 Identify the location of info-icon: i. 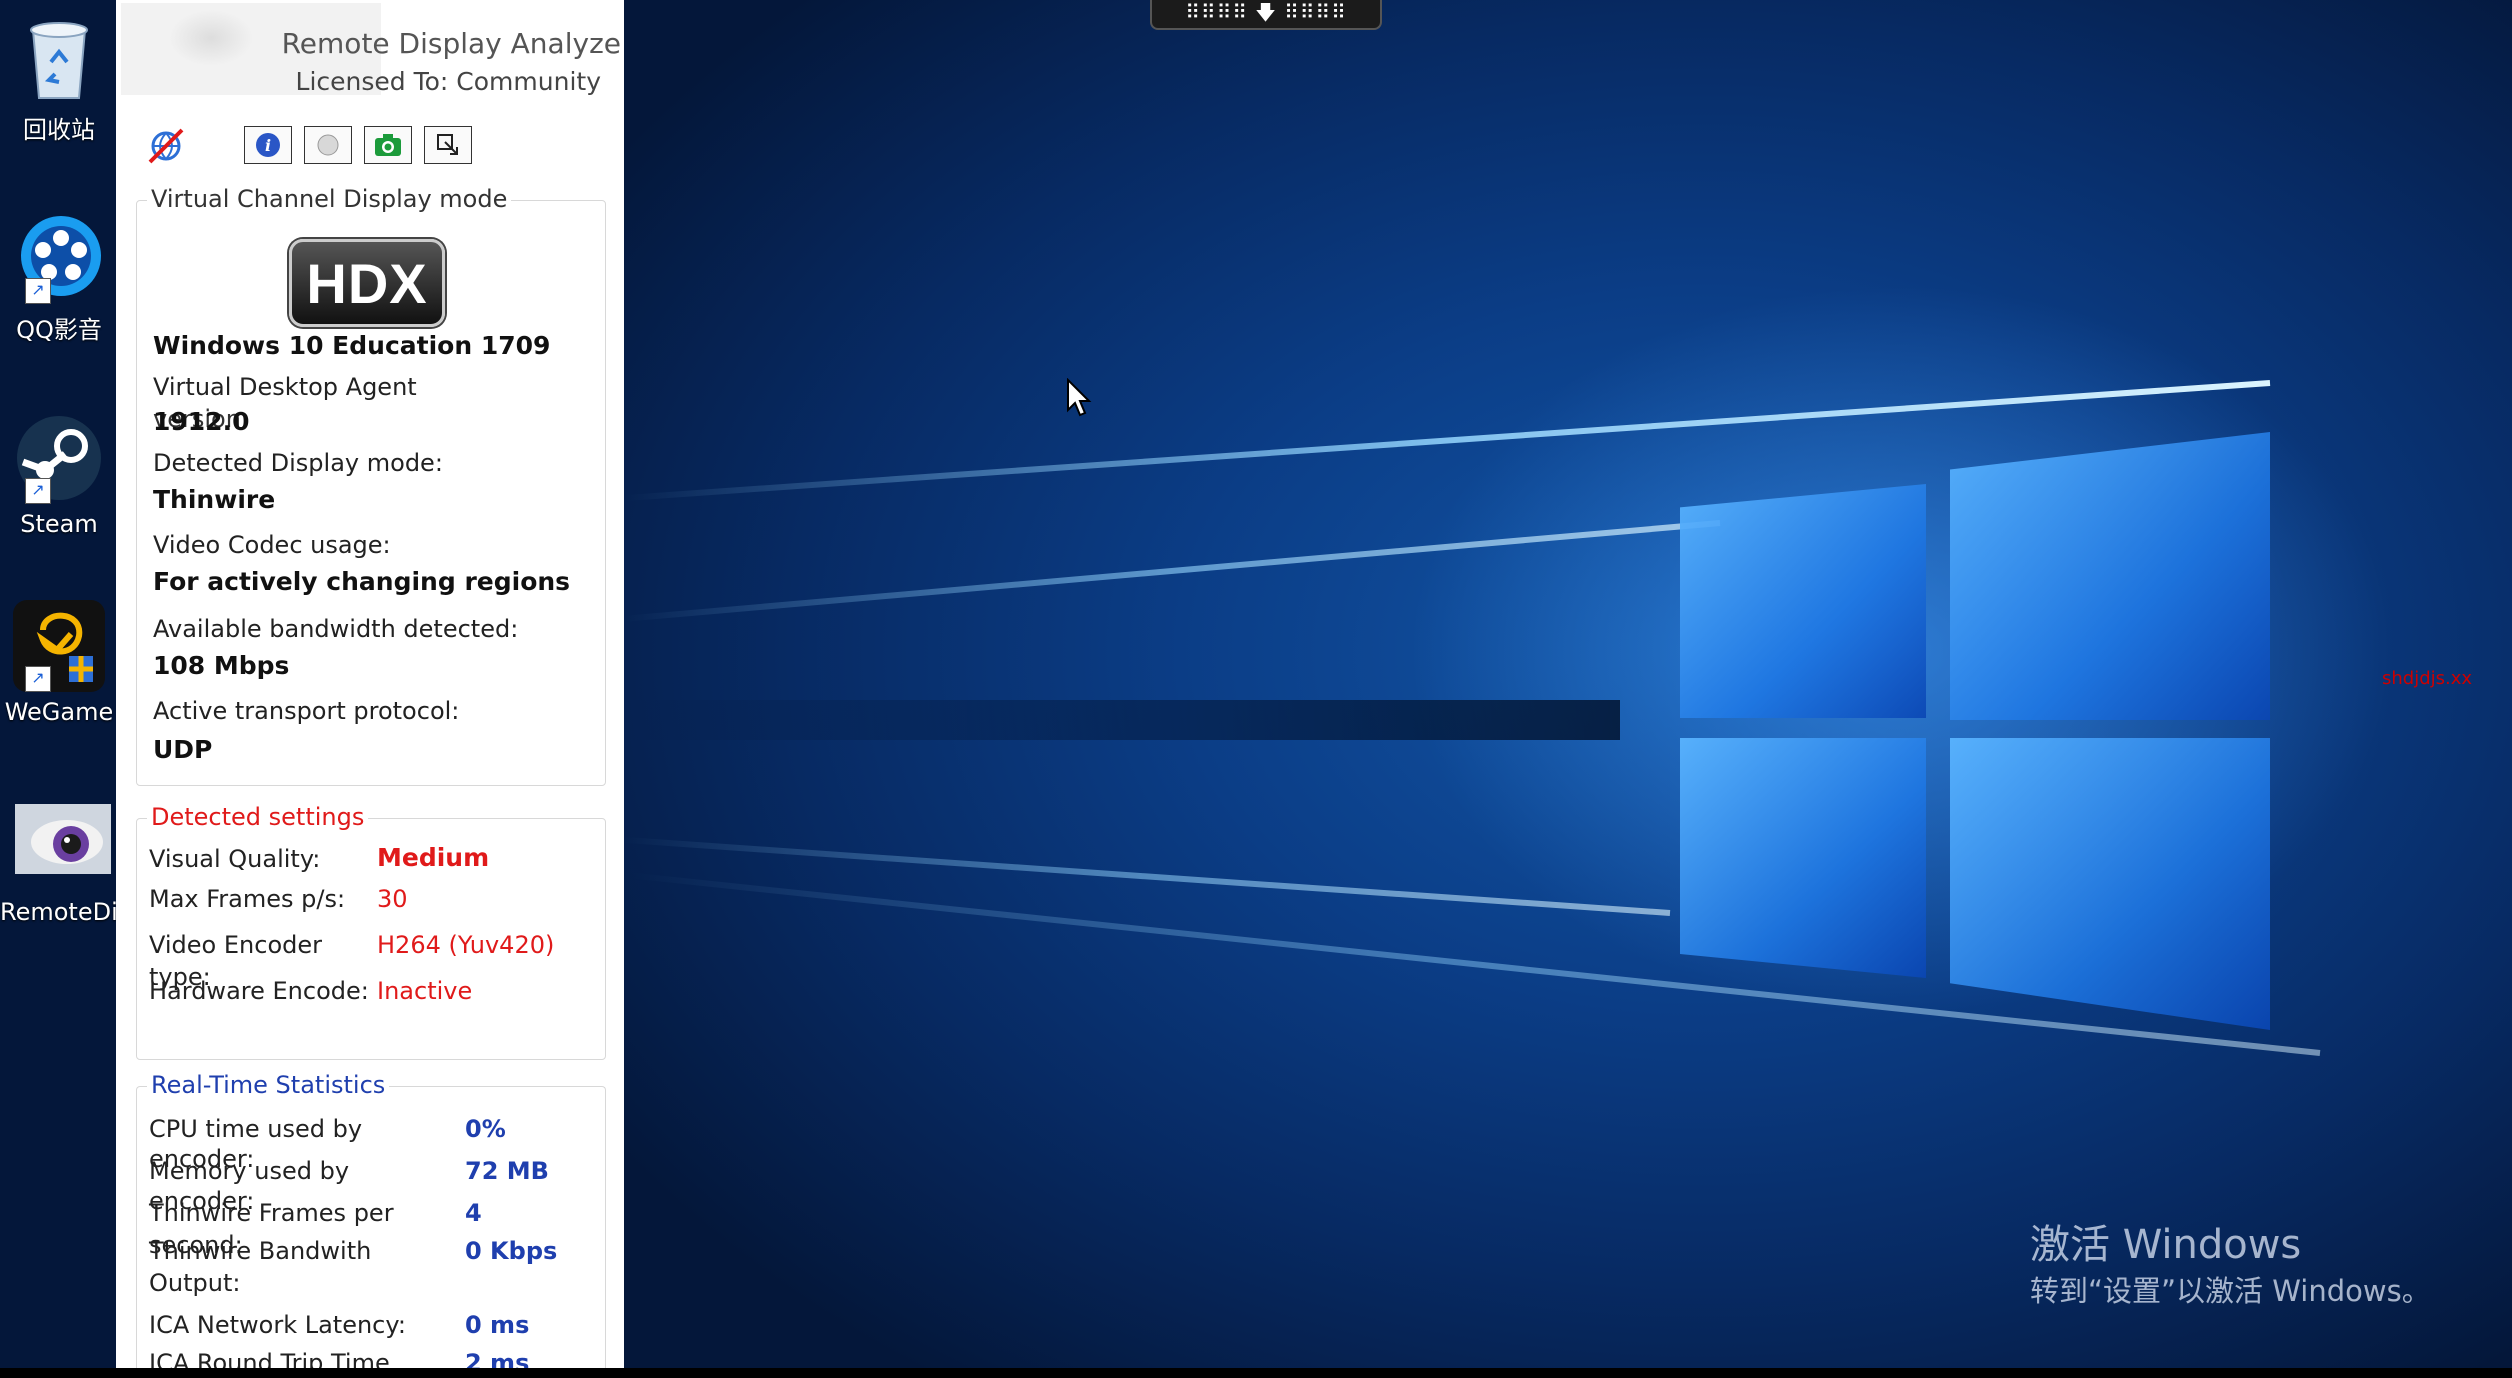
(268, 145).